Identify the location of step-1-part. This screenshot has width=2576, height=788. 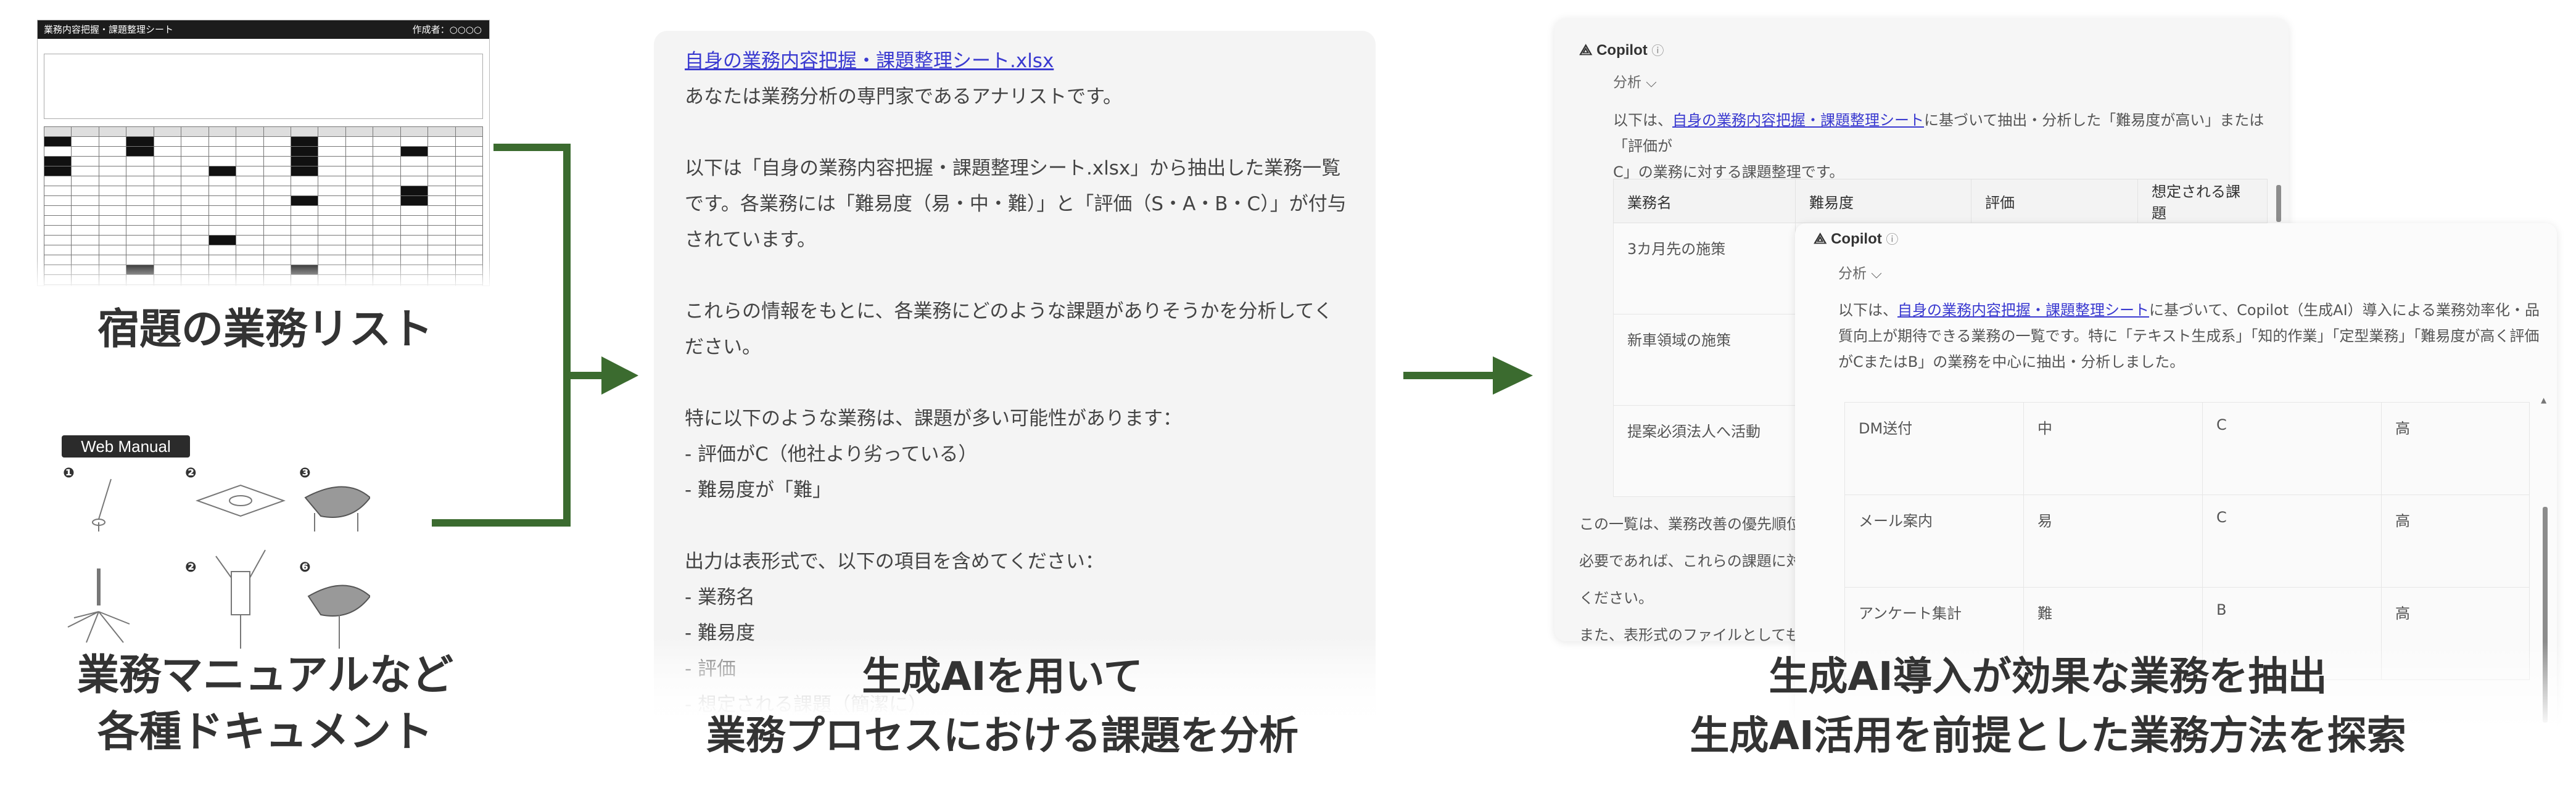
(105, 499).